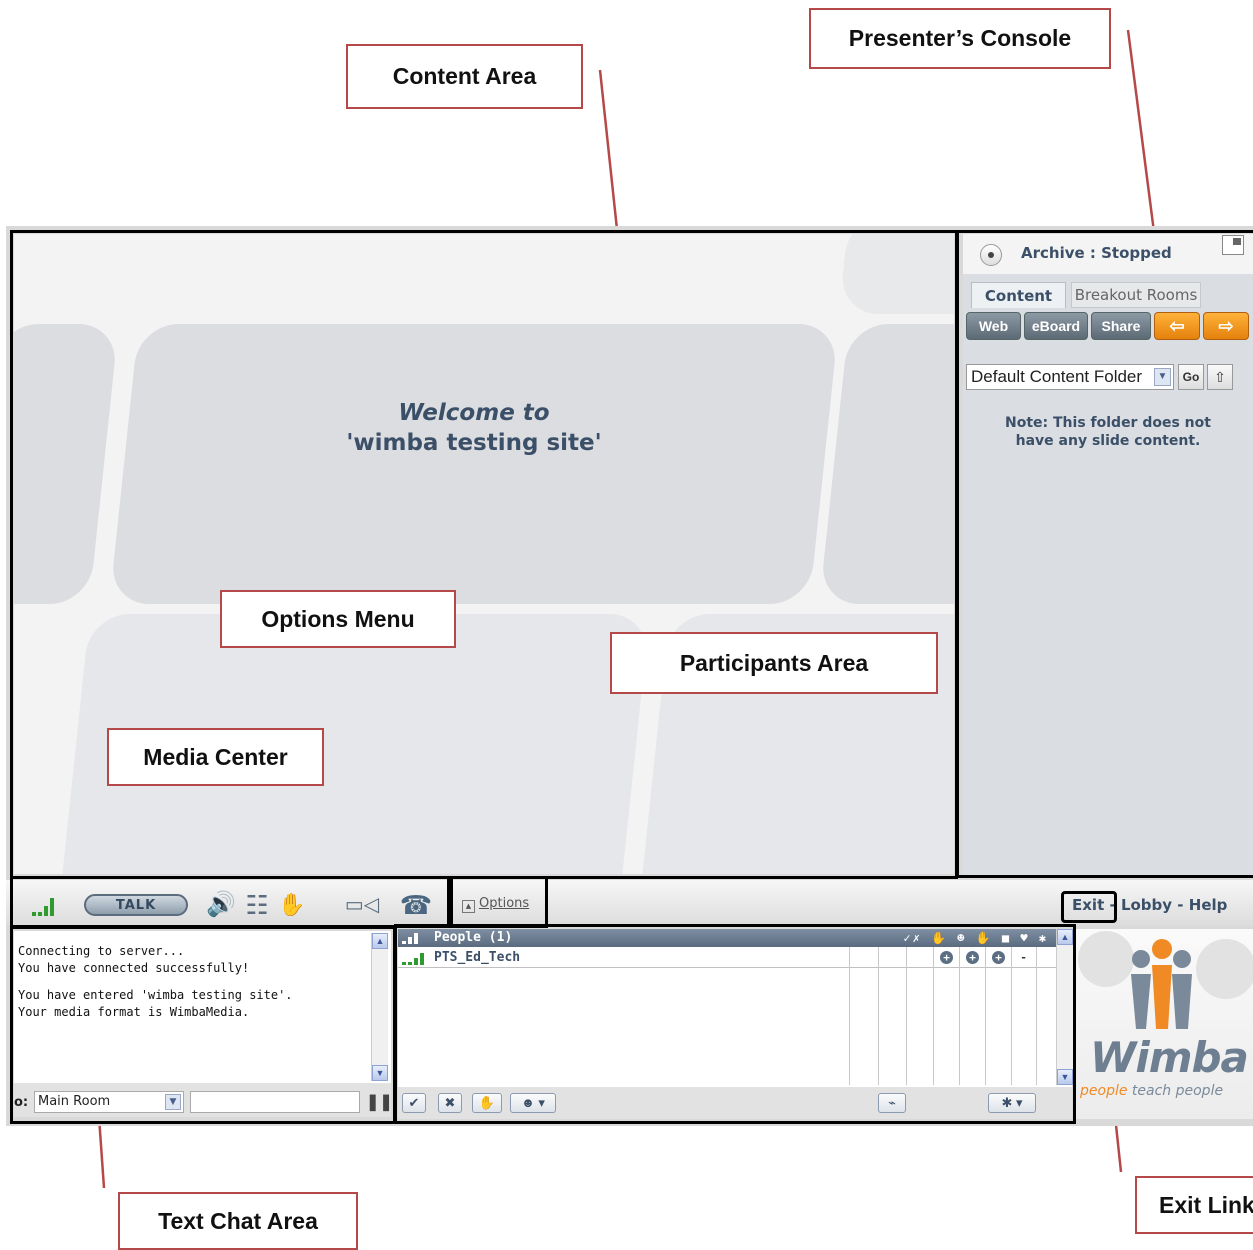 This screenshot has width=1253, height=1250. I want to click on help-link: Help, so click(1208, 905).